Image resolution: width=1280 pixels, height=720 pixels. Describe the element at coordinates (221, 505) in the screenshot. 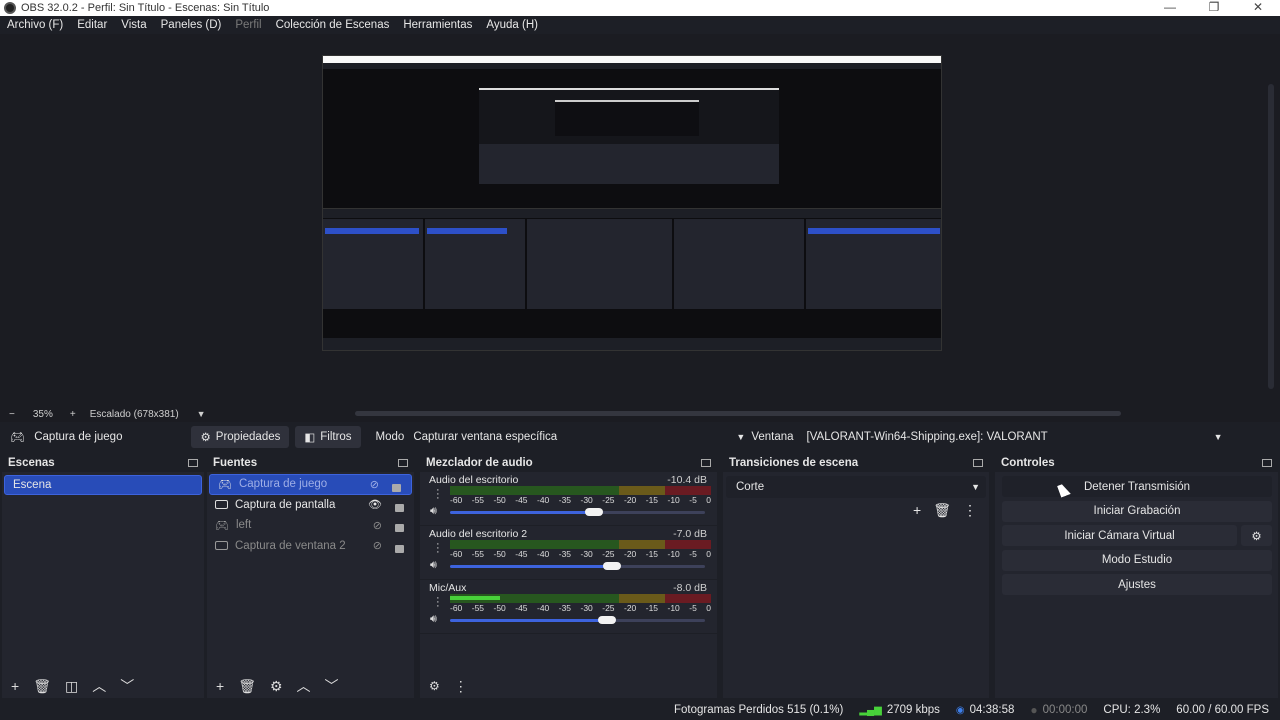

I see `monitor-icon` at that location.